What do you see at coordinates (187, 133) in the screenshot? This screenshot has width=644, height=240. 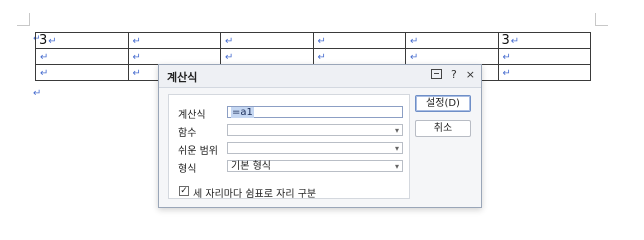 I see `function-label: 함수` at bounding box center [187, 133].